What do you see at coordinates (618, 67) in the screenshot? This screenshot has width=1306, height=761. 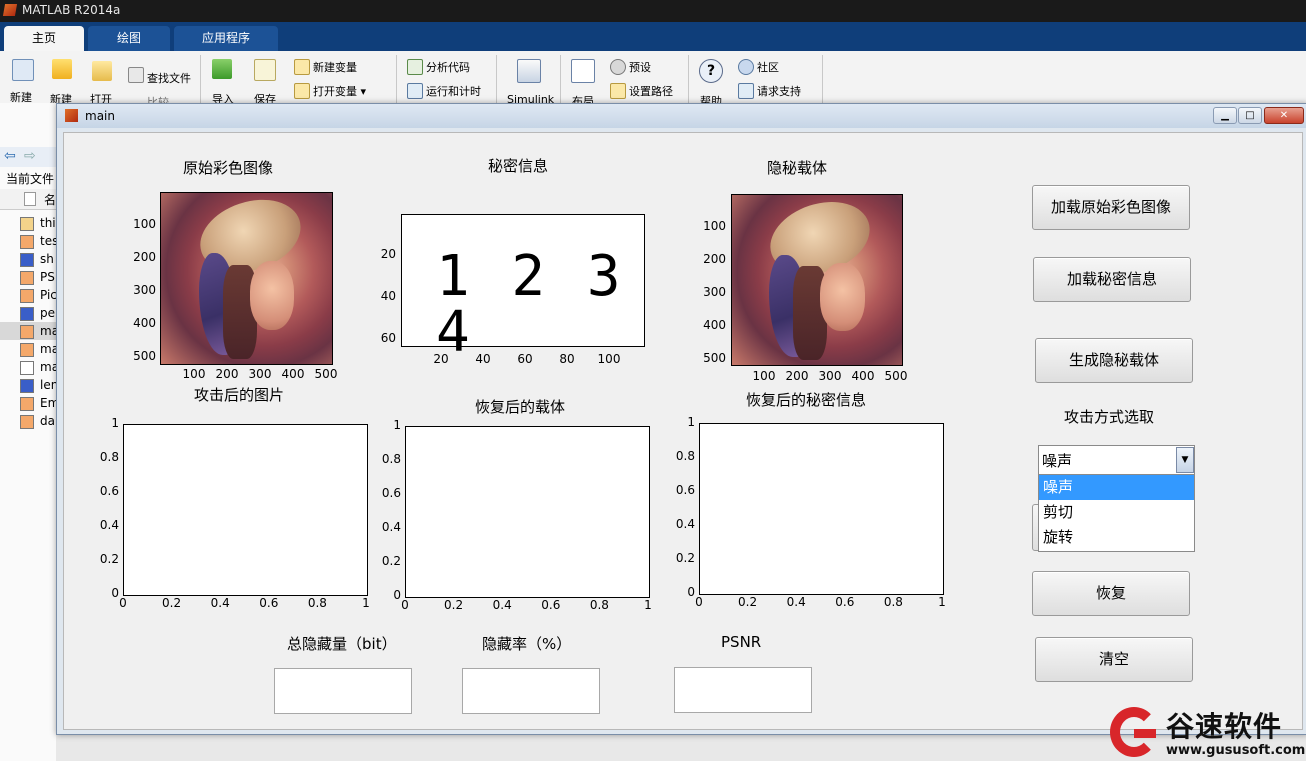 I see `gear-icon` at bounding box center [618, 67].